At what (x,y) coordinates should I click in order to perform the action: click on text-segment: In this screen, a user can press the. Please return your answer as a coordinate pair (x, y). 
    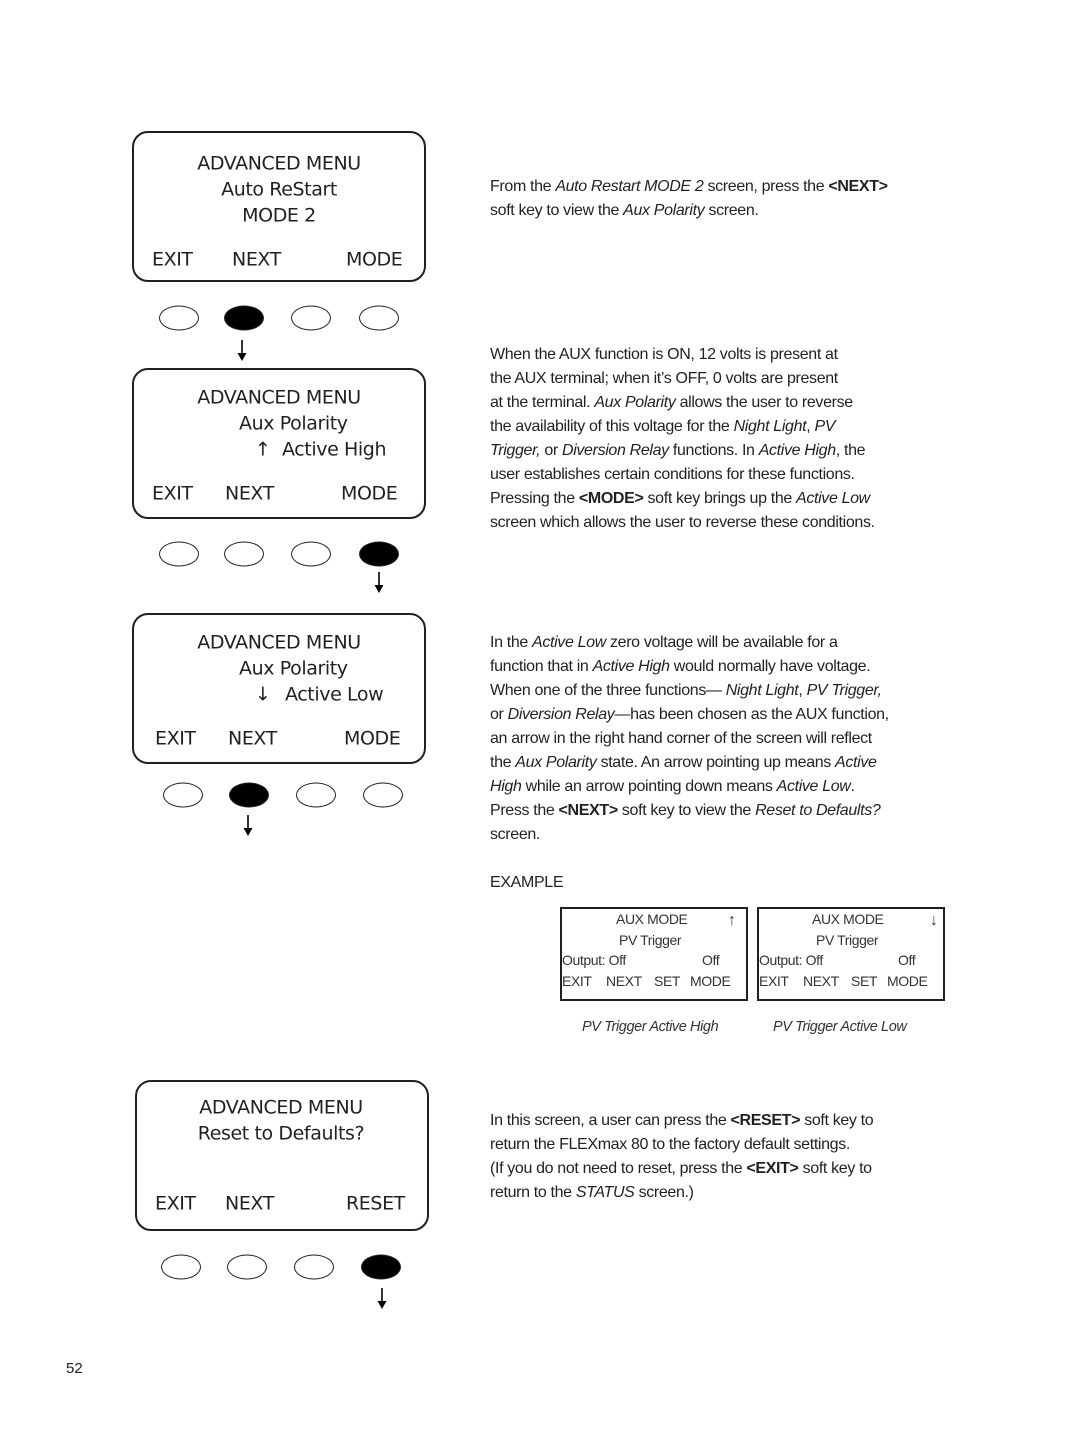
    Looking at the image, I should click on (610, 1120).